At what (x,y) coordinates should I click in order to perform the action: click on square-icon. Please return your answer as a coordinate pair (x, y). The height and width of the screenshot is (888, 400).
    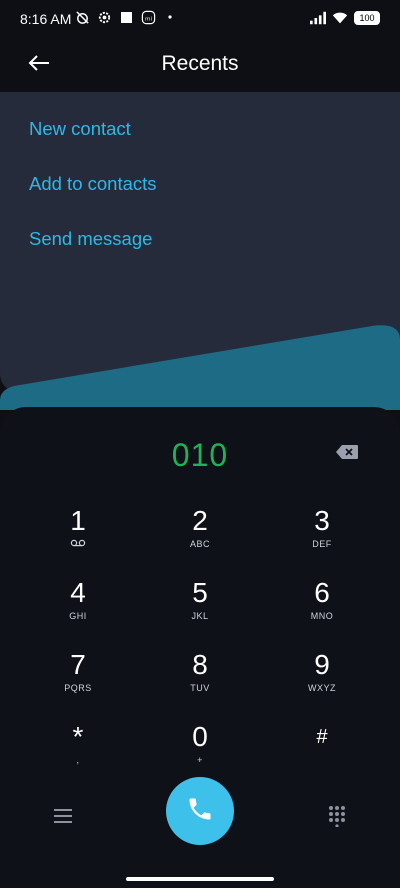
    Looking at the image, I should click on (126, 17).